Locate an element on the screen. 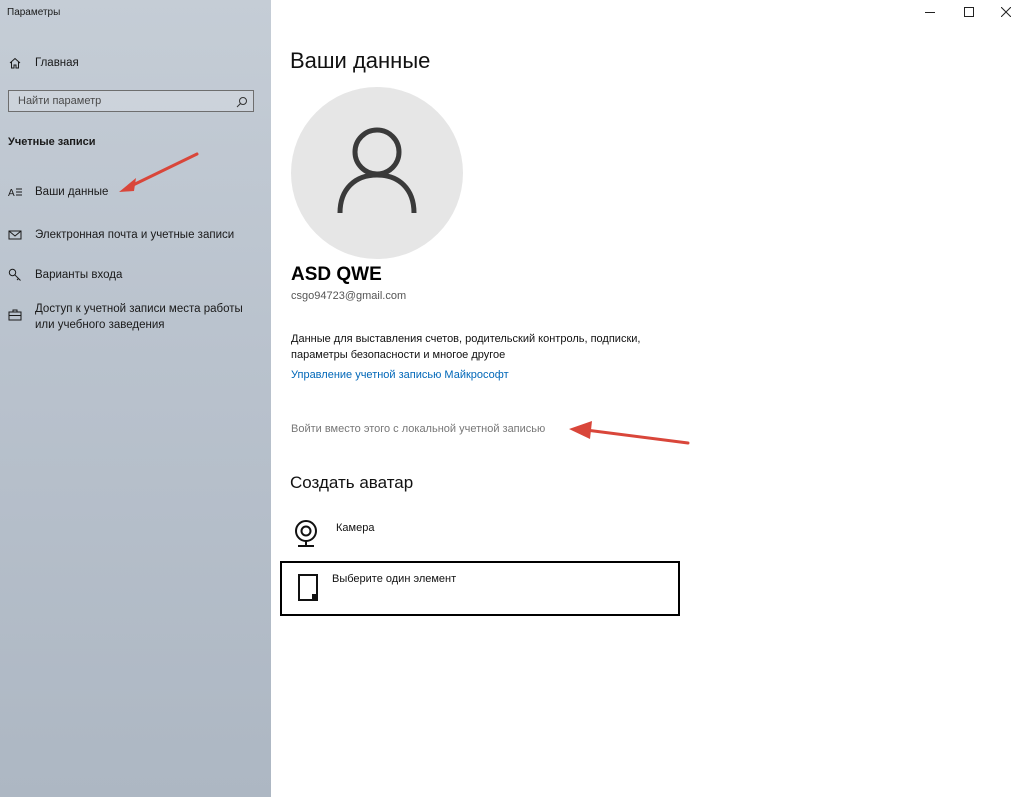 The image size is (1029, 797). svg-text: A is located at coordinates (11, 193).